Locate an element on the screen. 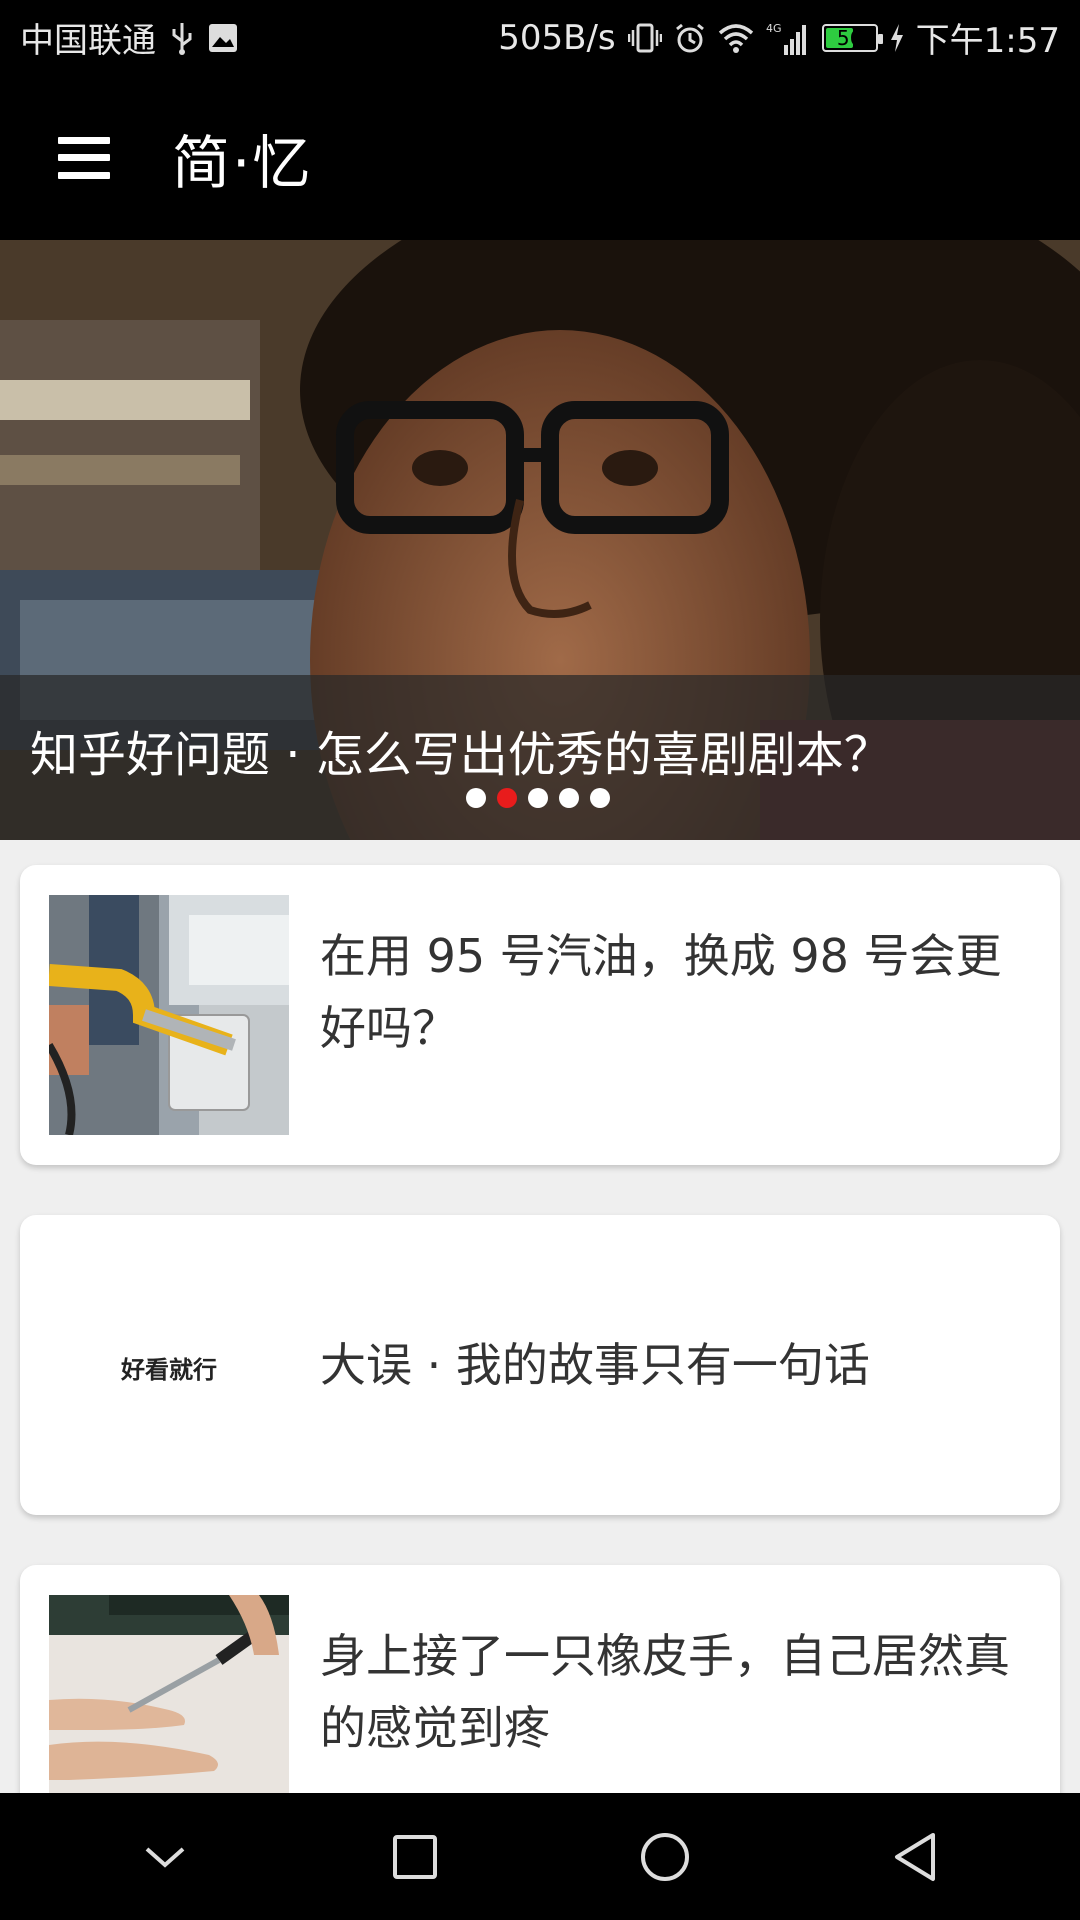  app-bar: 简·忆 is located at coordinates (540, 157).